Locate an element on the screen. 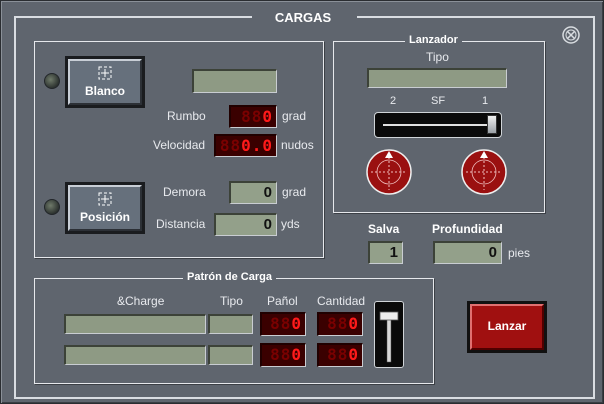 Image resolution: width=604 pixels, height=404 pixels. pattern-lever is located at coordinates (389, 334).